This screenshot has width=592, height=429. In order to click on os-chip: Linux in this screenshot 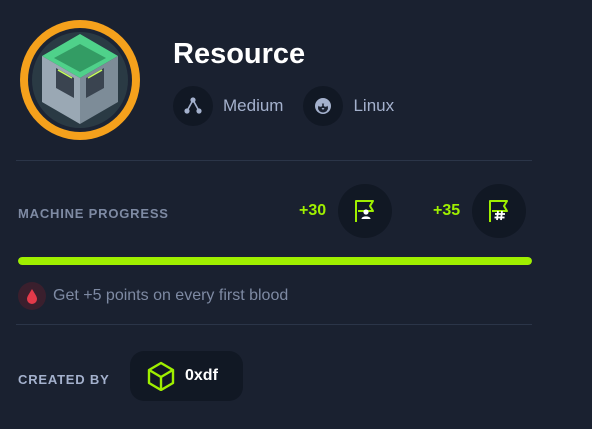, I will do `click(348, 106)`.